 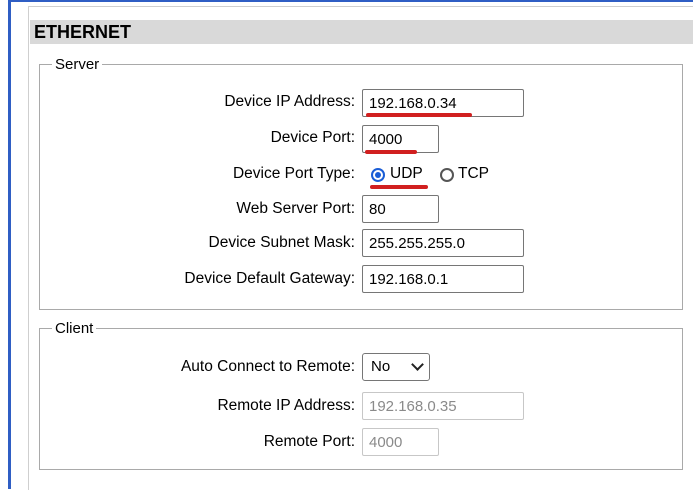 I want to click on tcp-radio, so click(x=447, y=175).